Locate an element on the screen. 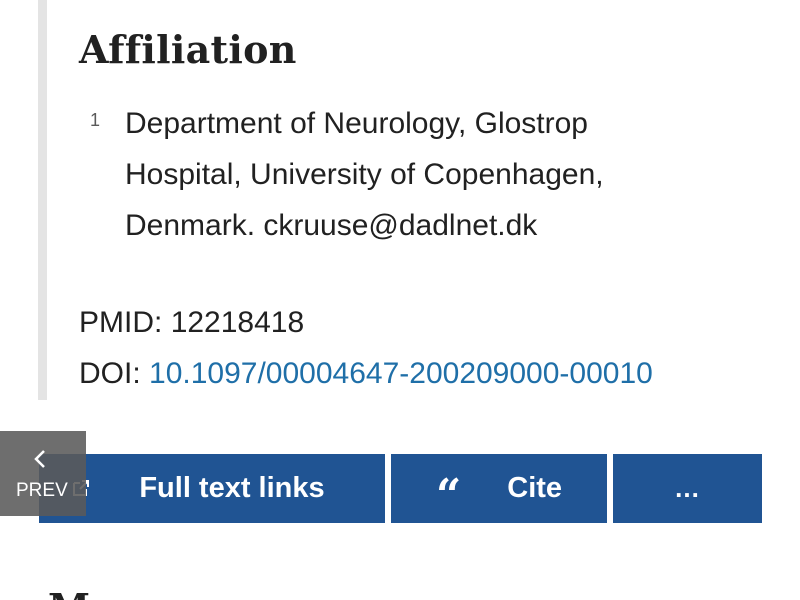  next-section-heading: M is located at coordinates (69, 594).